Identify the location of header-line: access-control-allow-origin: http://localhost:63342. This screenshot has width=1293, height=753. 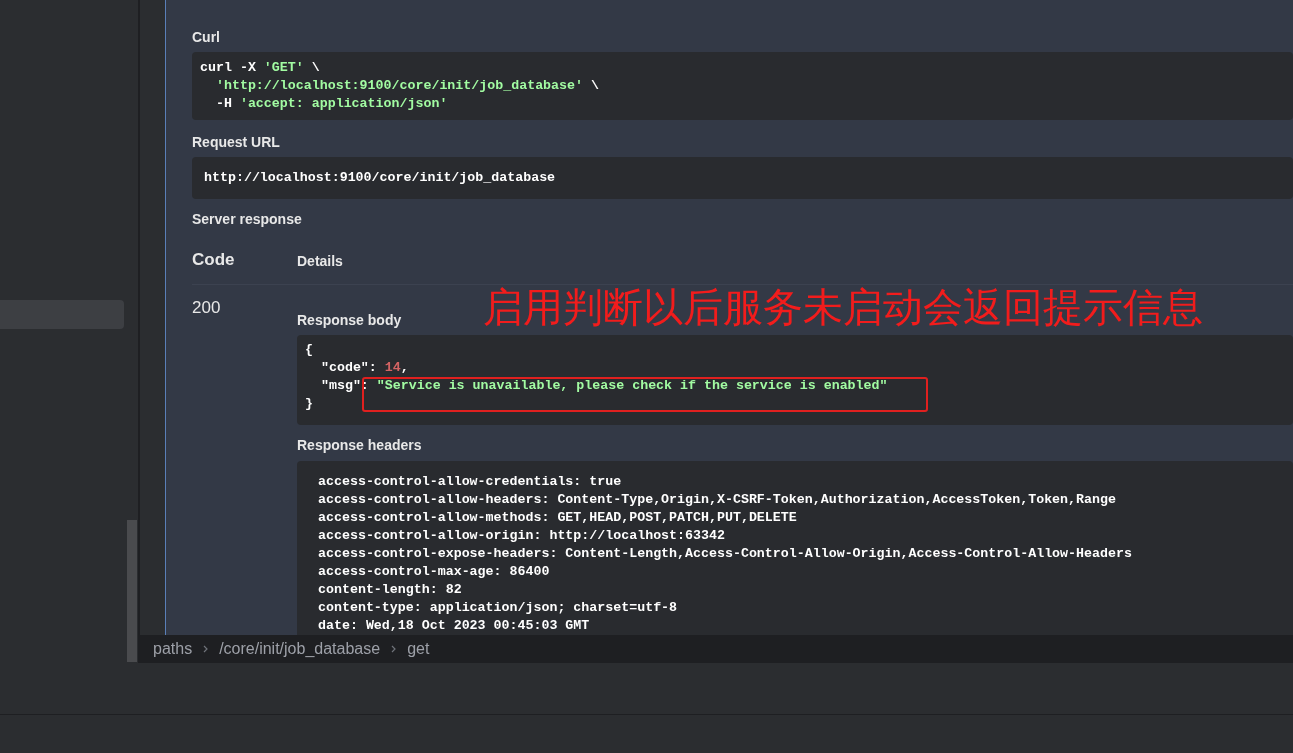
(522, 536).